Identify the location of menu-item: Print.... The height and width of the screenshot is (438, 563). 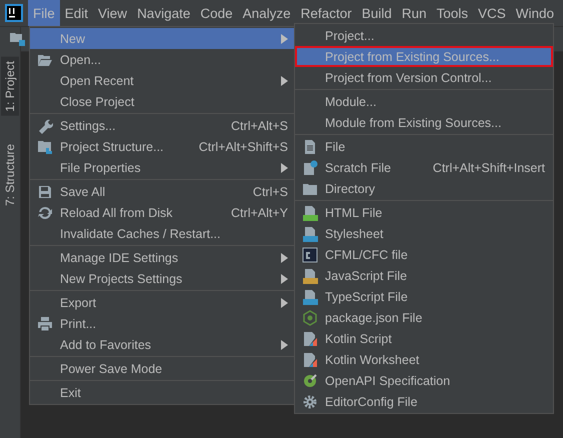
(163, 323).